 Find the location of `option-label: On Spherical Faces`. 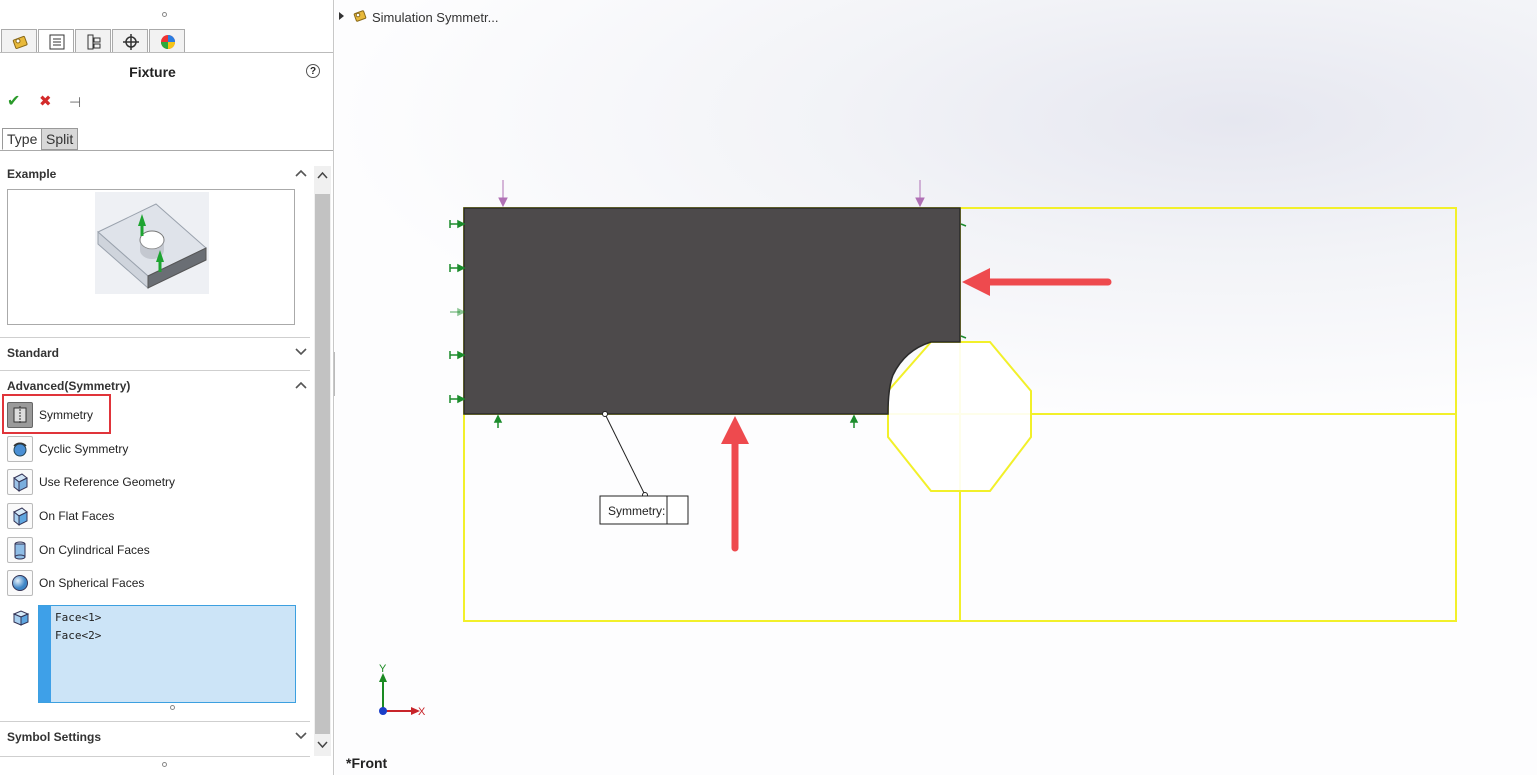

option-label: On Spherical Faces is located at coordinates (92, 583).